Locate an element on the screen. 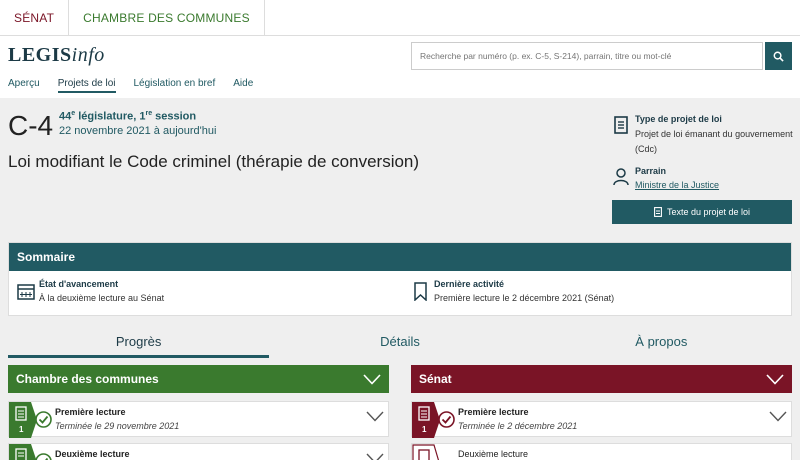 The image size is (800, 460). tab-communes: CHAMBRE DES COMMUNES is located at coordinates (167, 17).